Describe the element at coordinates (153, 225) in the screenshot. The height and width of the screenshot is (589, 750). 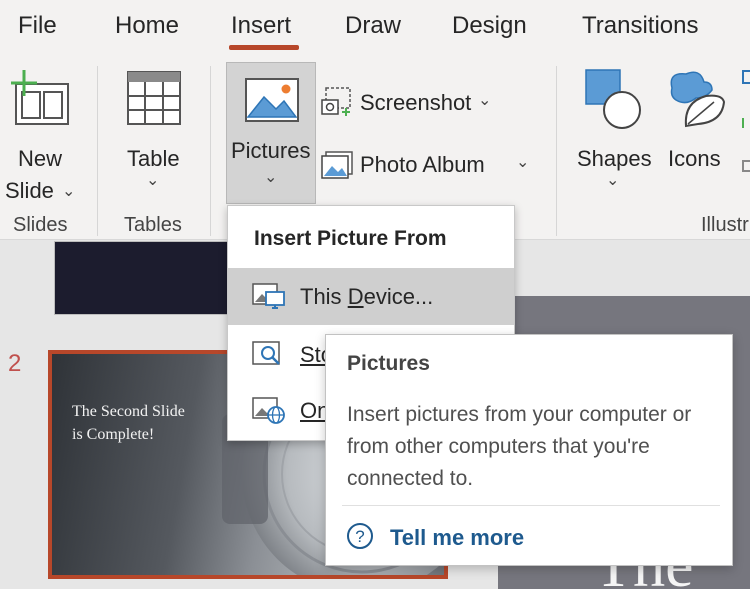
I see `group-label-tables: Tables` at that location.